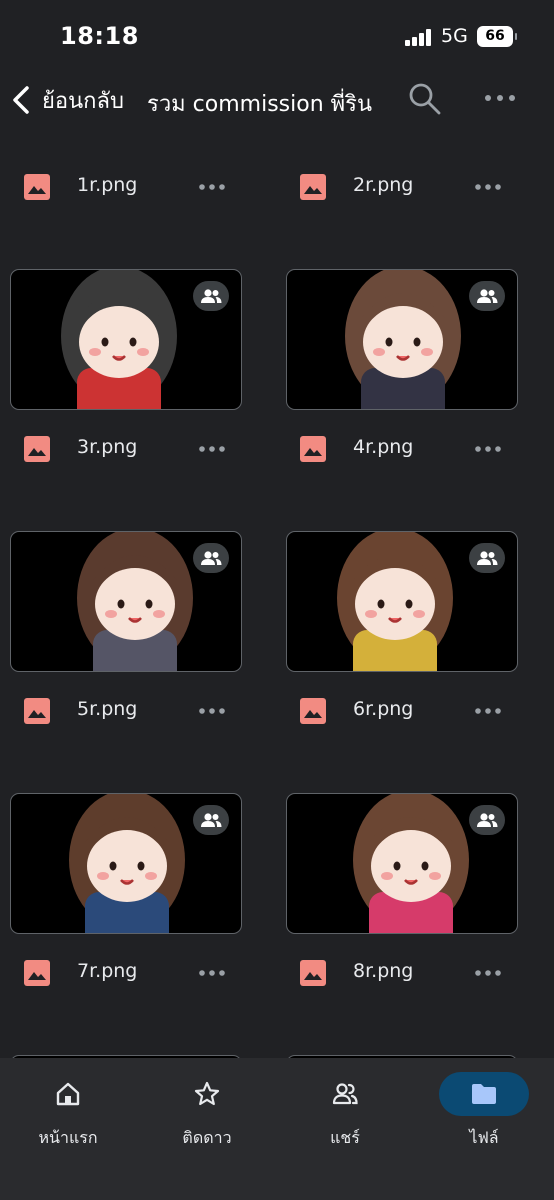  I want to click on star-icon, so click(207, 1093).